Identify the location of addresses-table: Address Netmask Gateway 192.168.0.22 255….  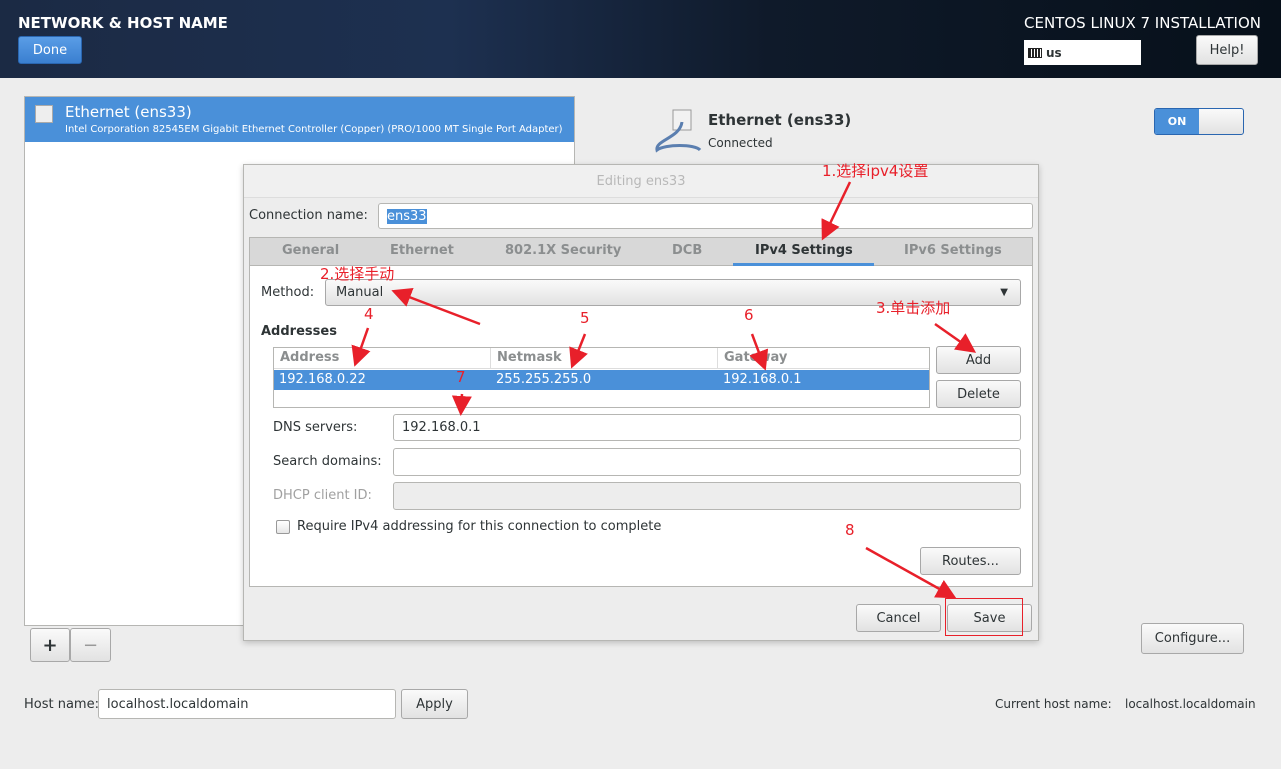
(601, 377).